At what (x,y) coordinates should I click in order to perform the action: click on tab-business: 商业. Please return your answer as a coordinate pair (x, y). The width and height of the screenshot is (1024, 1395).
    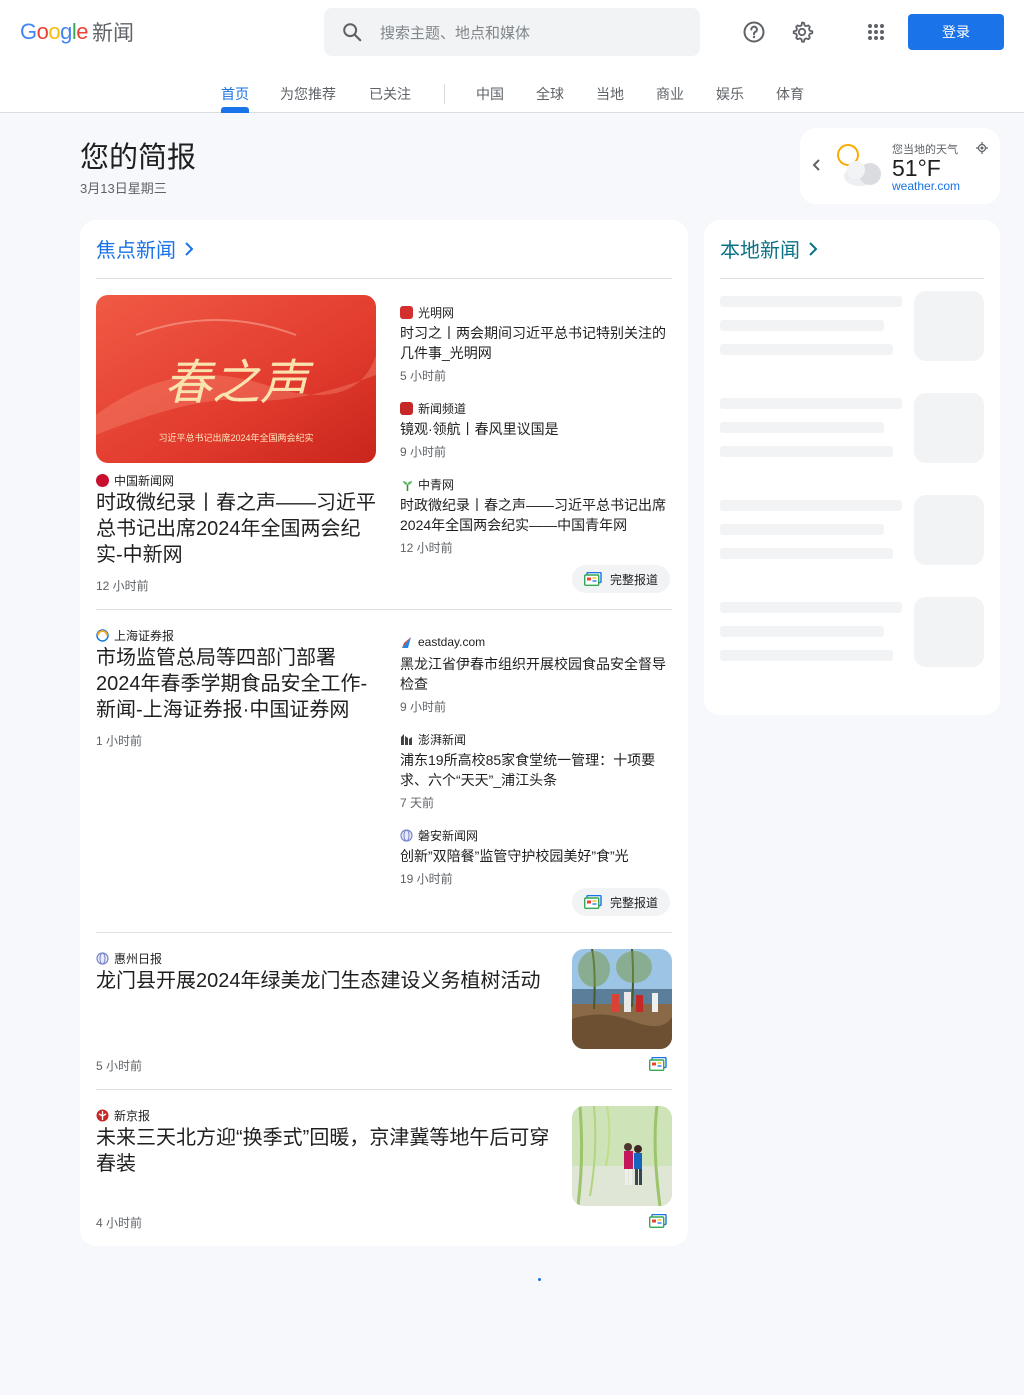
    Looking at the image, I should click on (670, 94).